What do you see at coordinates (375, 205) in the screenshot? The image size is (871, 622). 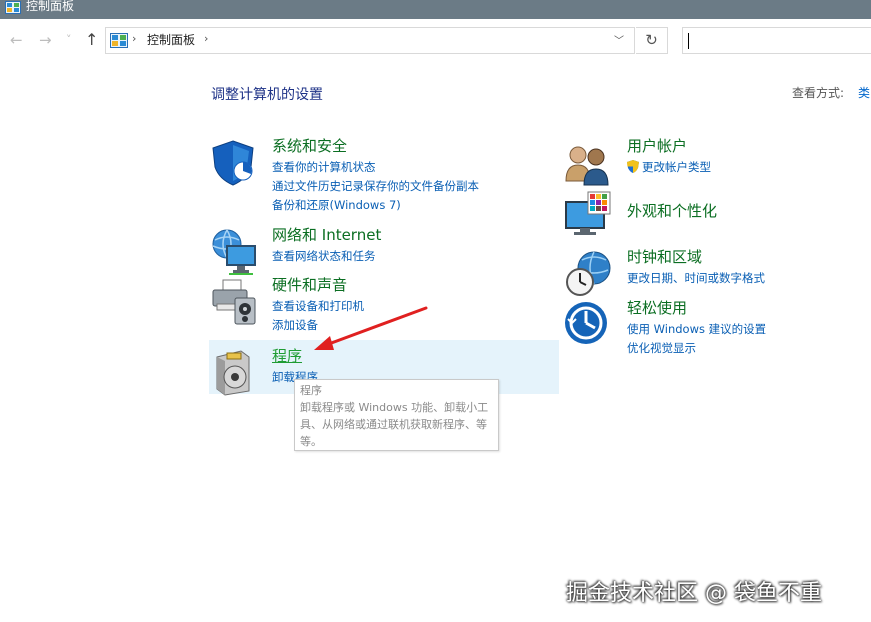 I see `link-backup-restore: 备份和还原(Windows 7)` at bounding box center [375, 205].